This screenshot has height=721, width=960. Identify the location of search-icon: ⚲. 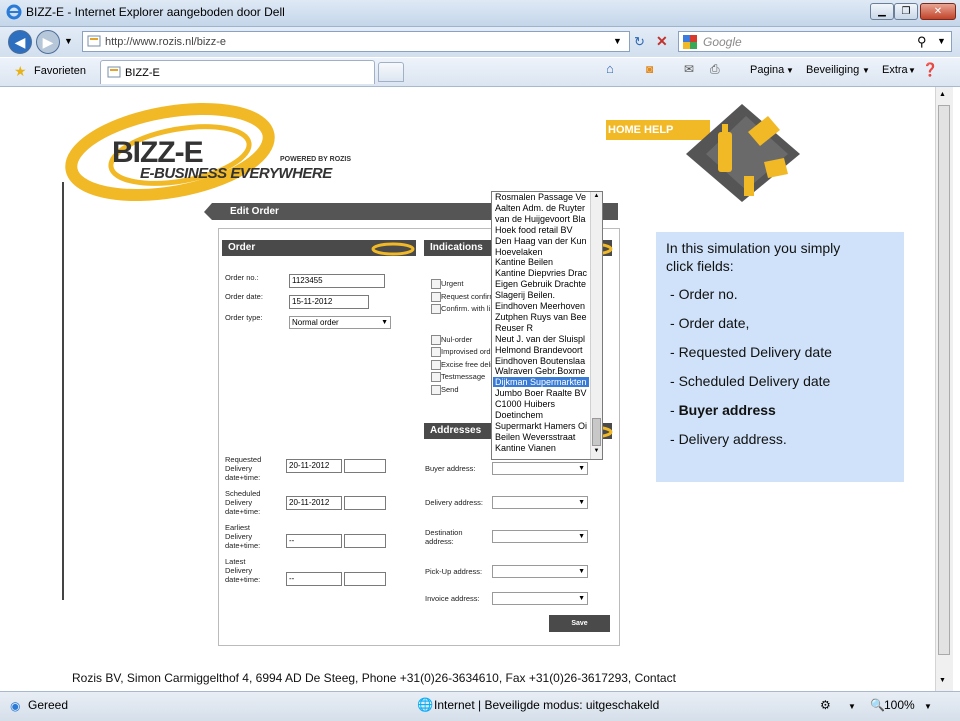
(922, 42).